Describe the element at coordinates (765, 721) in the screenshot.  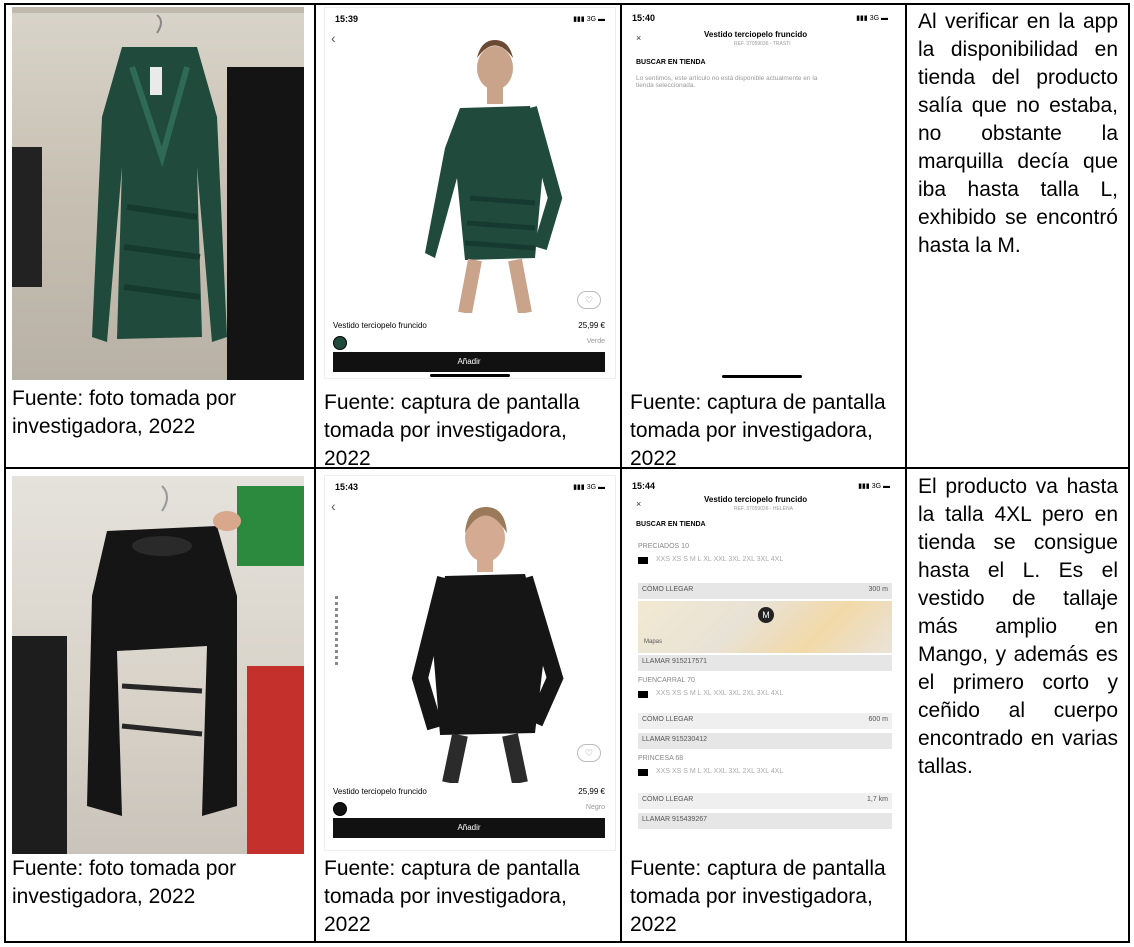
I see `directions-band: CÓMO LLEGAR 600 m` at that location.